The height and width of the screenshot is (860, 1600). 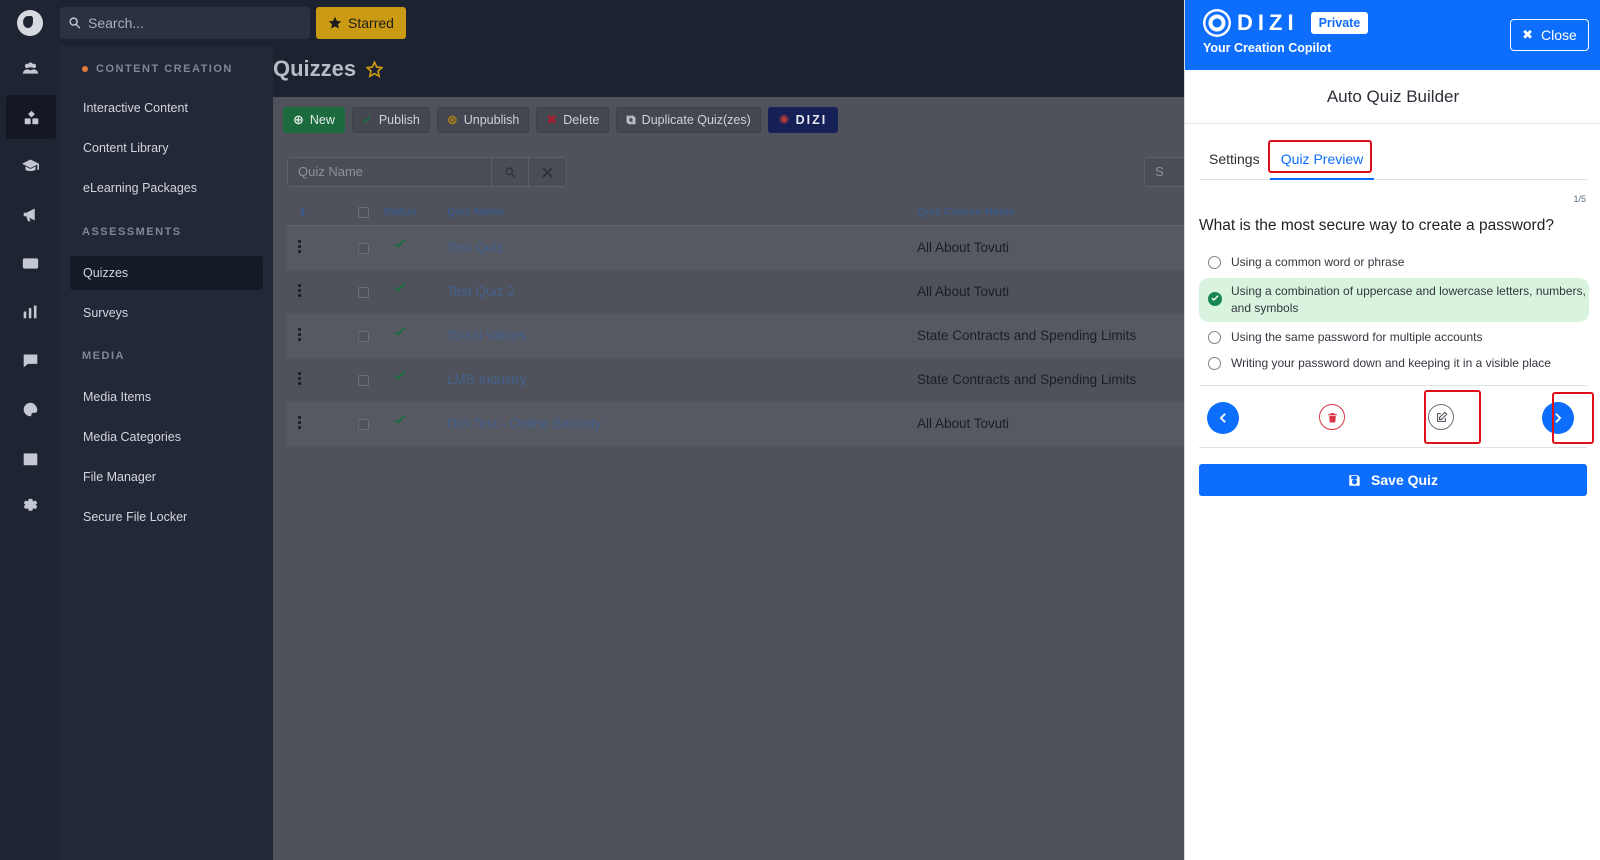 What do you see at coordinates (1027, 335) in the screenshot?
I see `quiz-course-name: State Contracts and Spending Limits` at bounding box center [1027, 335].